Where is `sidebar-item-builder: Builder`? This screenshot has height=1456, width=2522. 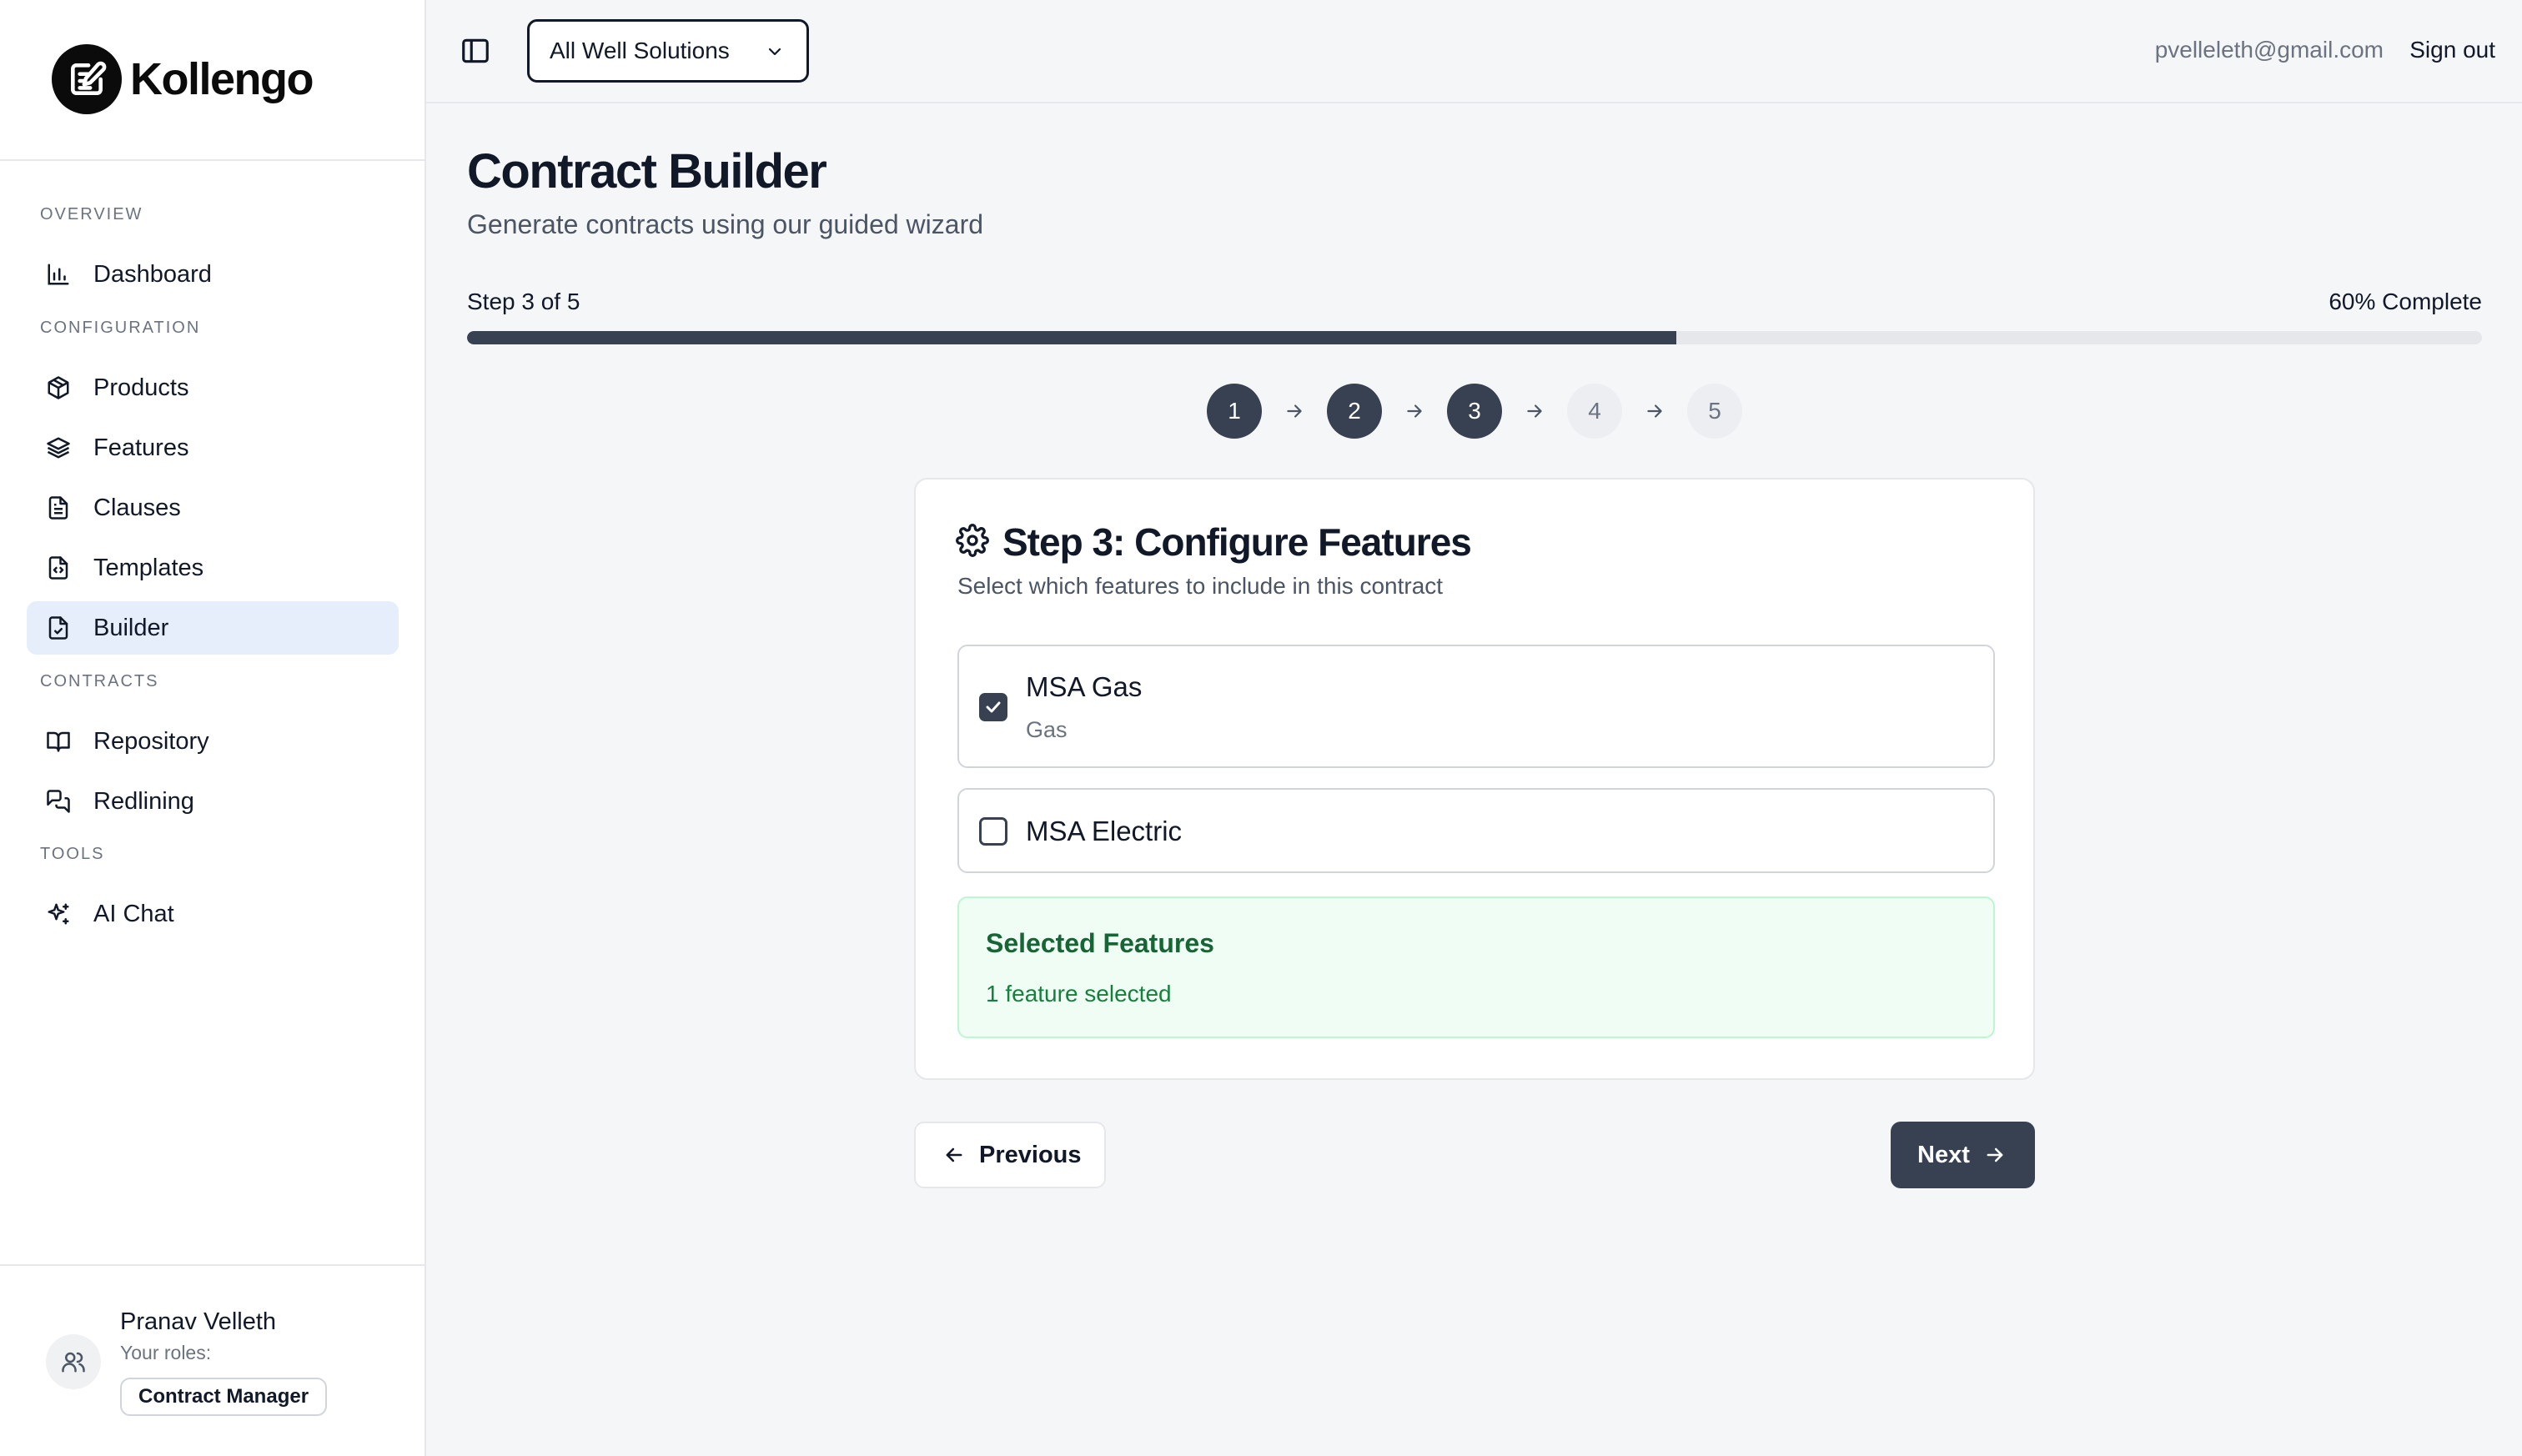
sidebar-item-builder: Builder is located at coordinates (213, 628).